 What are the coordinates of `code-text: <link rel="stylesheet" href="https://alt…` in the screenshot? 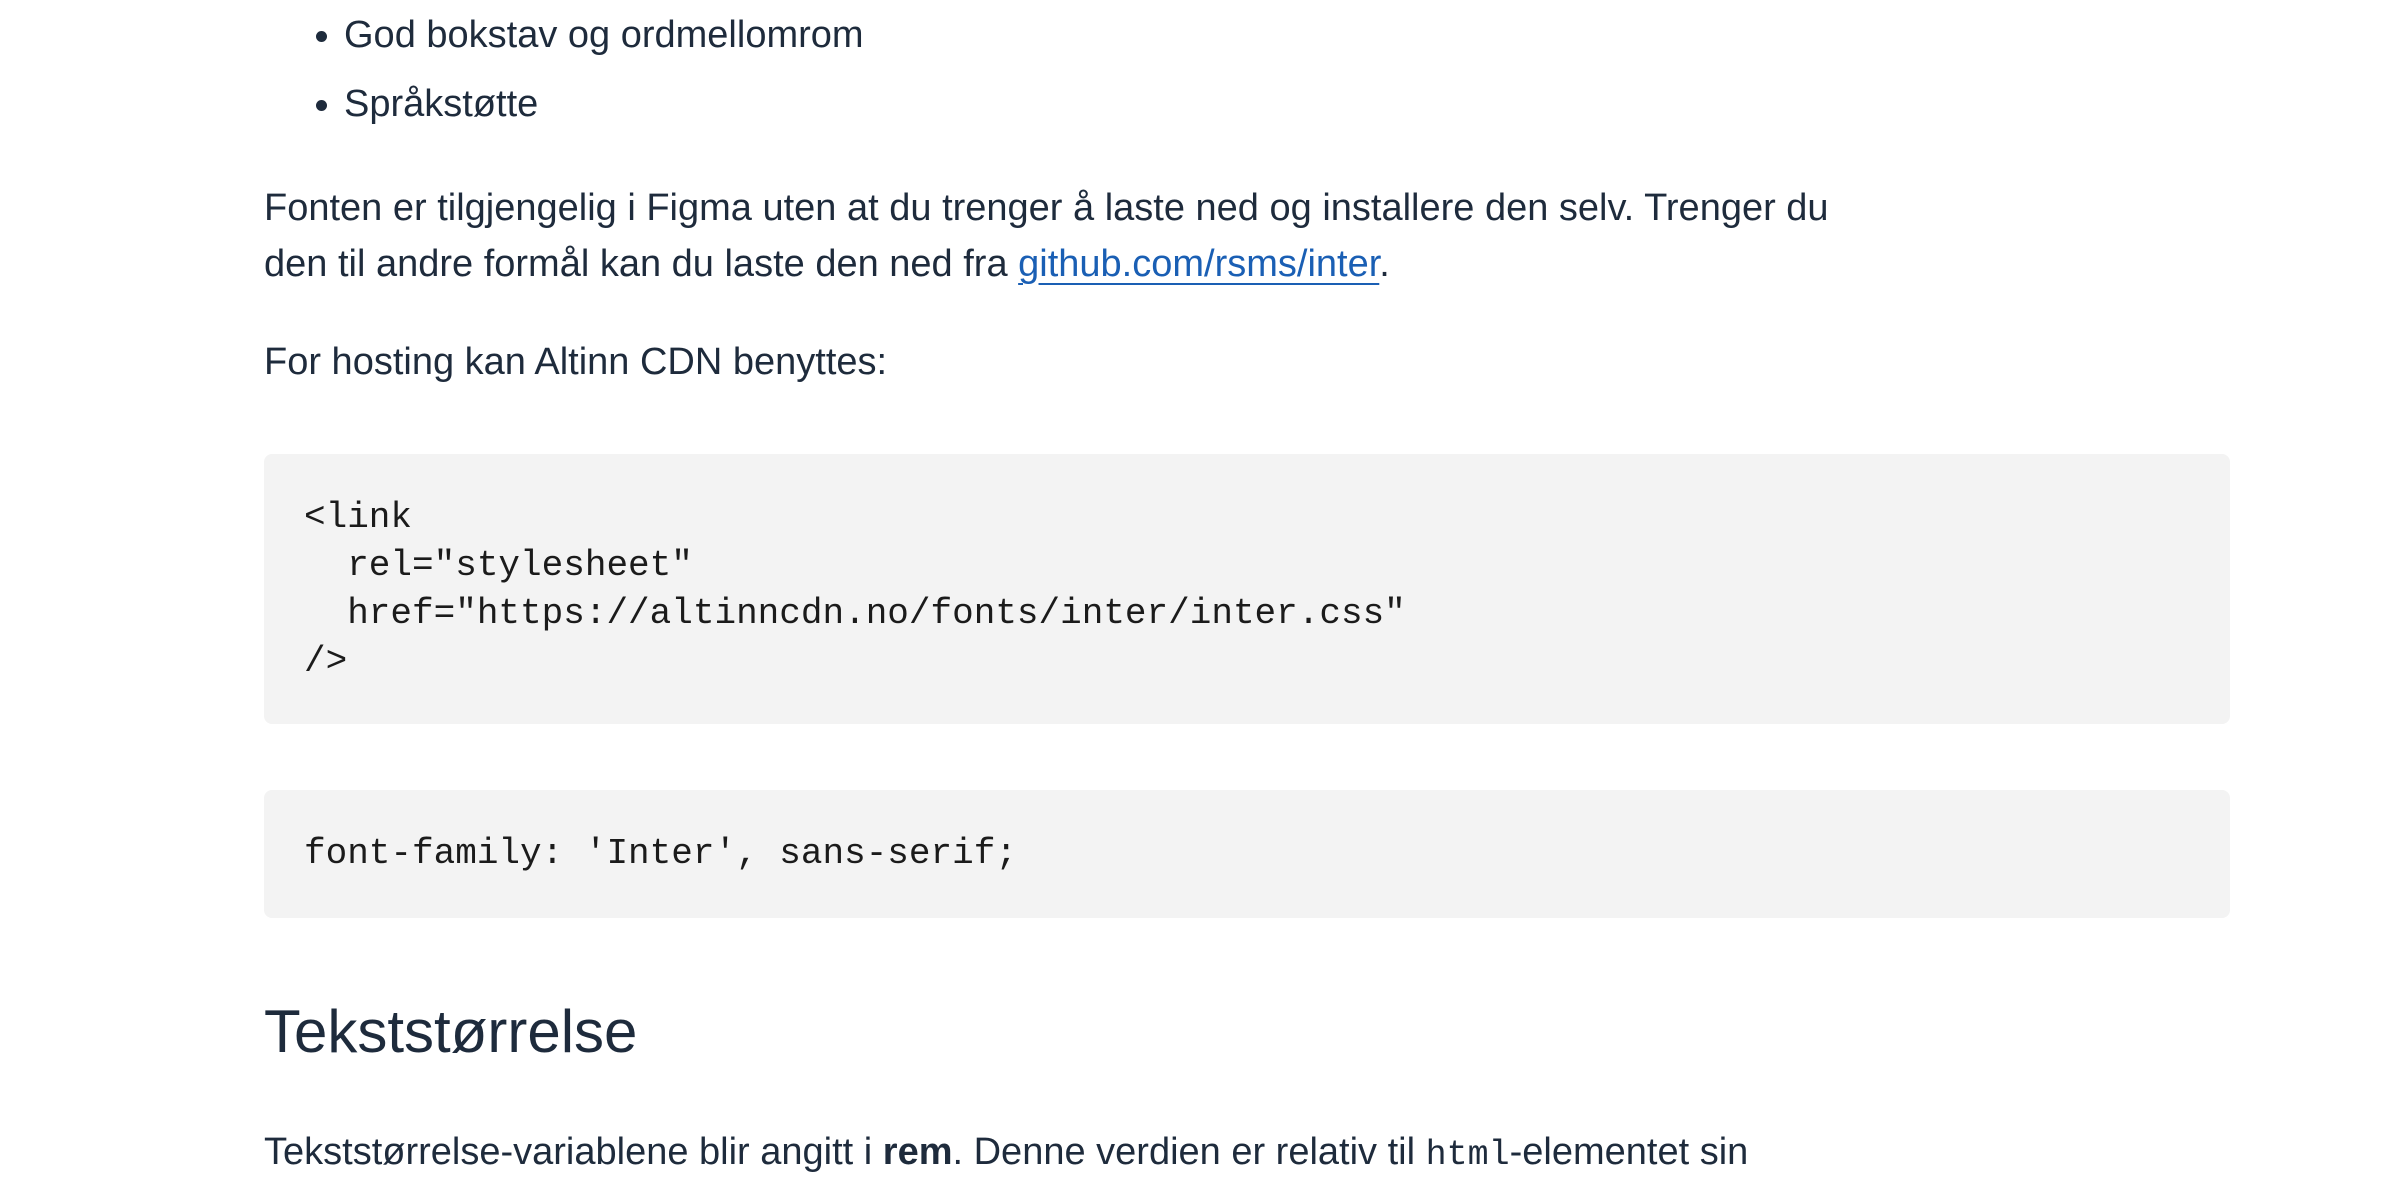 It's located at (855, 589).